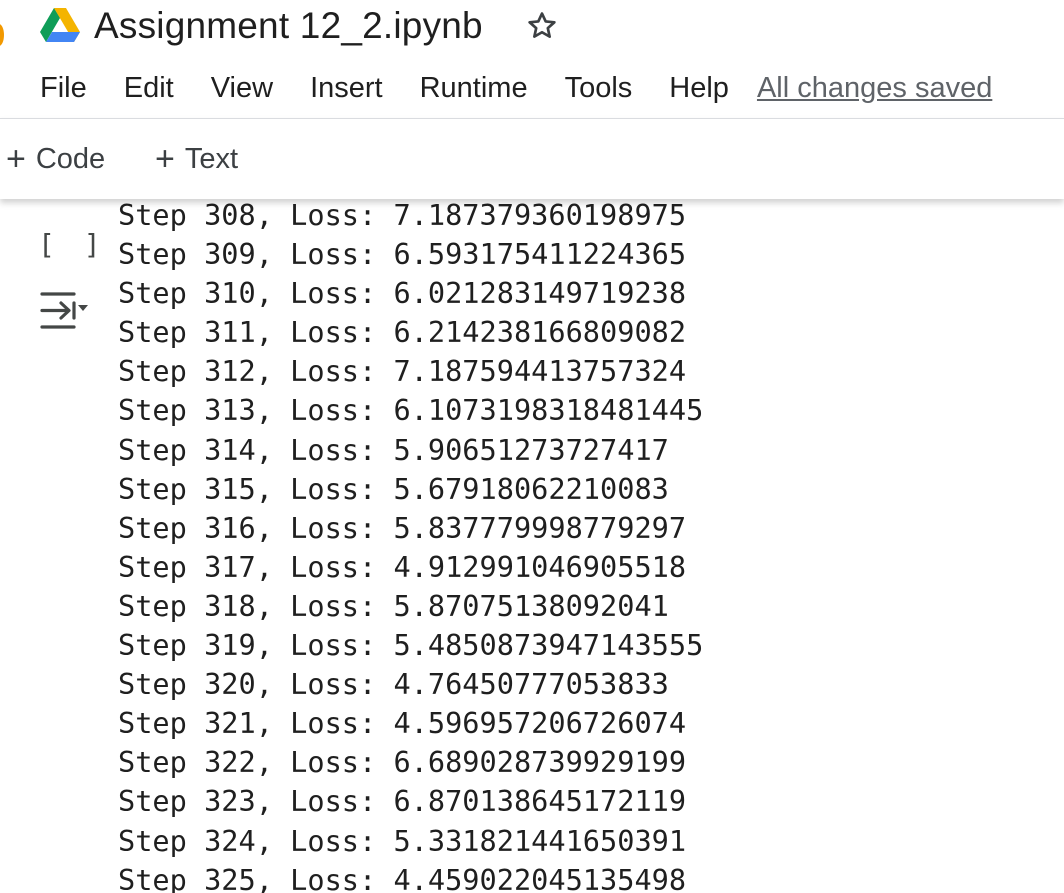 This screenshot has height=893, width=1064. What do you see at coordinates (63, 88) in the screenshot?
I see `menu-file: File` at bounding box center [63, 88].